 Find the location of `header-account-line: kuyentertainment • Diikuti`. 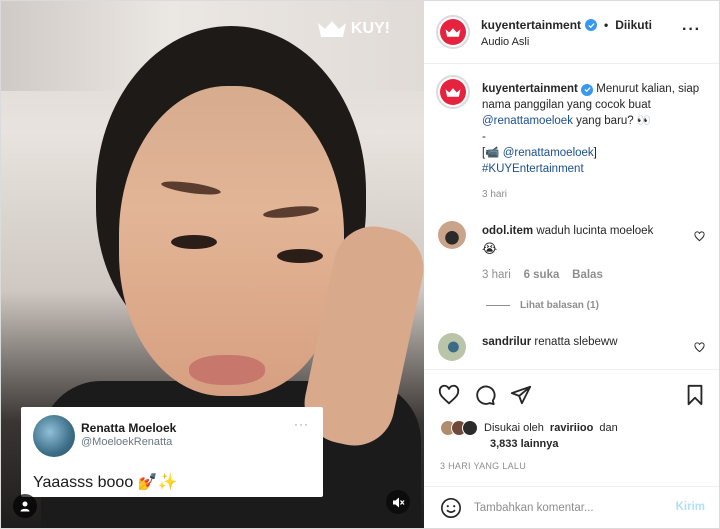

header-account-line: kuyentertainment • Diikuti is located at coordinates (566, 25).